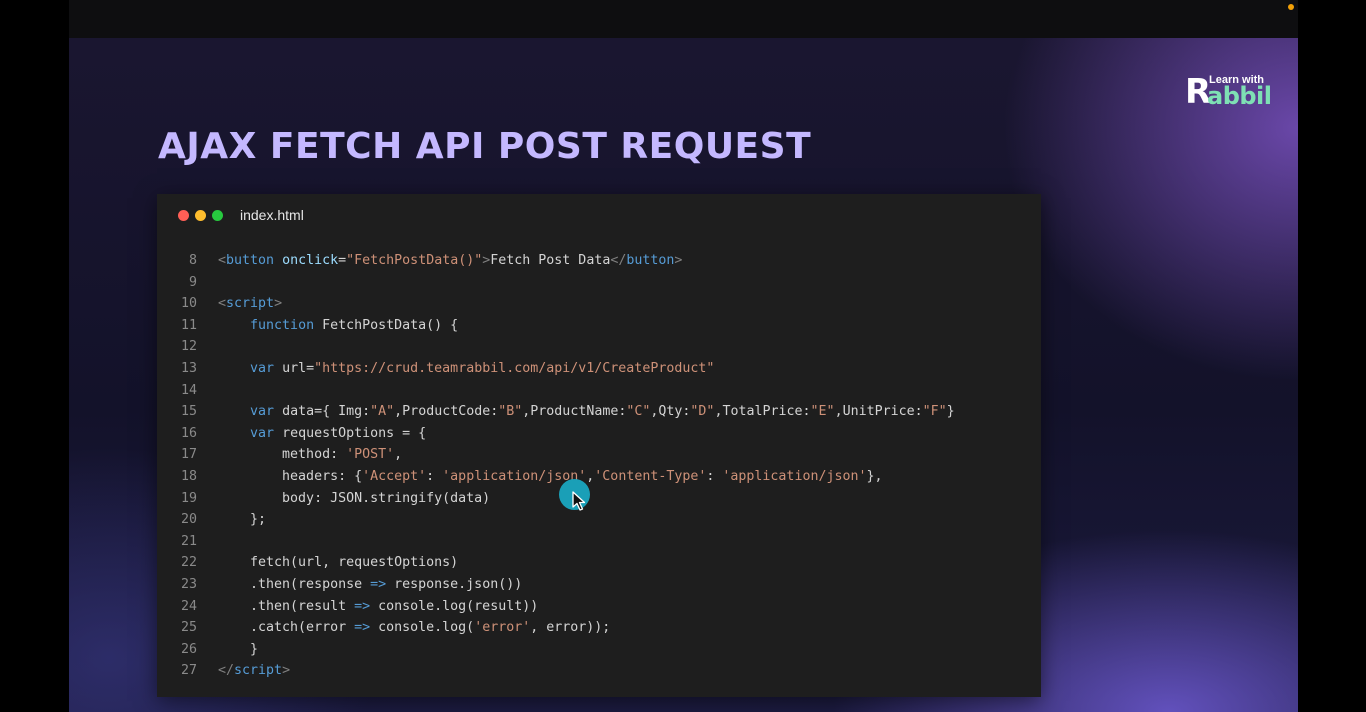 The image size is (1366, 712). Describe the element at coordinates (570, 628) in the screenshot. I see `code-token: , error));` at that location.